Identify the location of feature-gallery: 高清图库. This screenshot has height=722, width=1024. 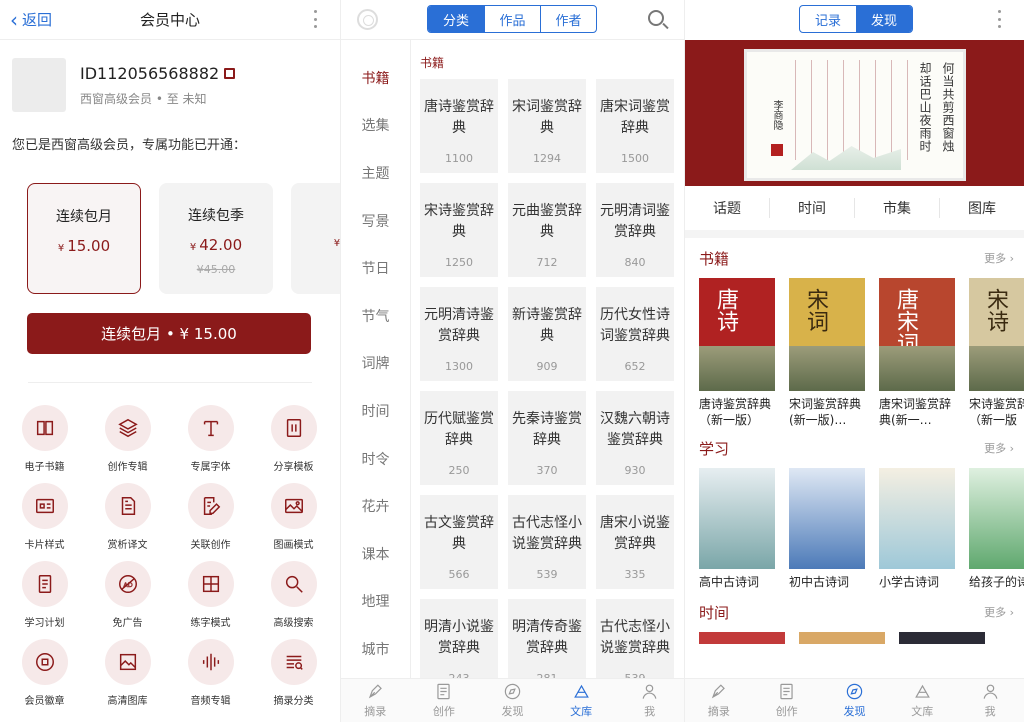
(127, 673).